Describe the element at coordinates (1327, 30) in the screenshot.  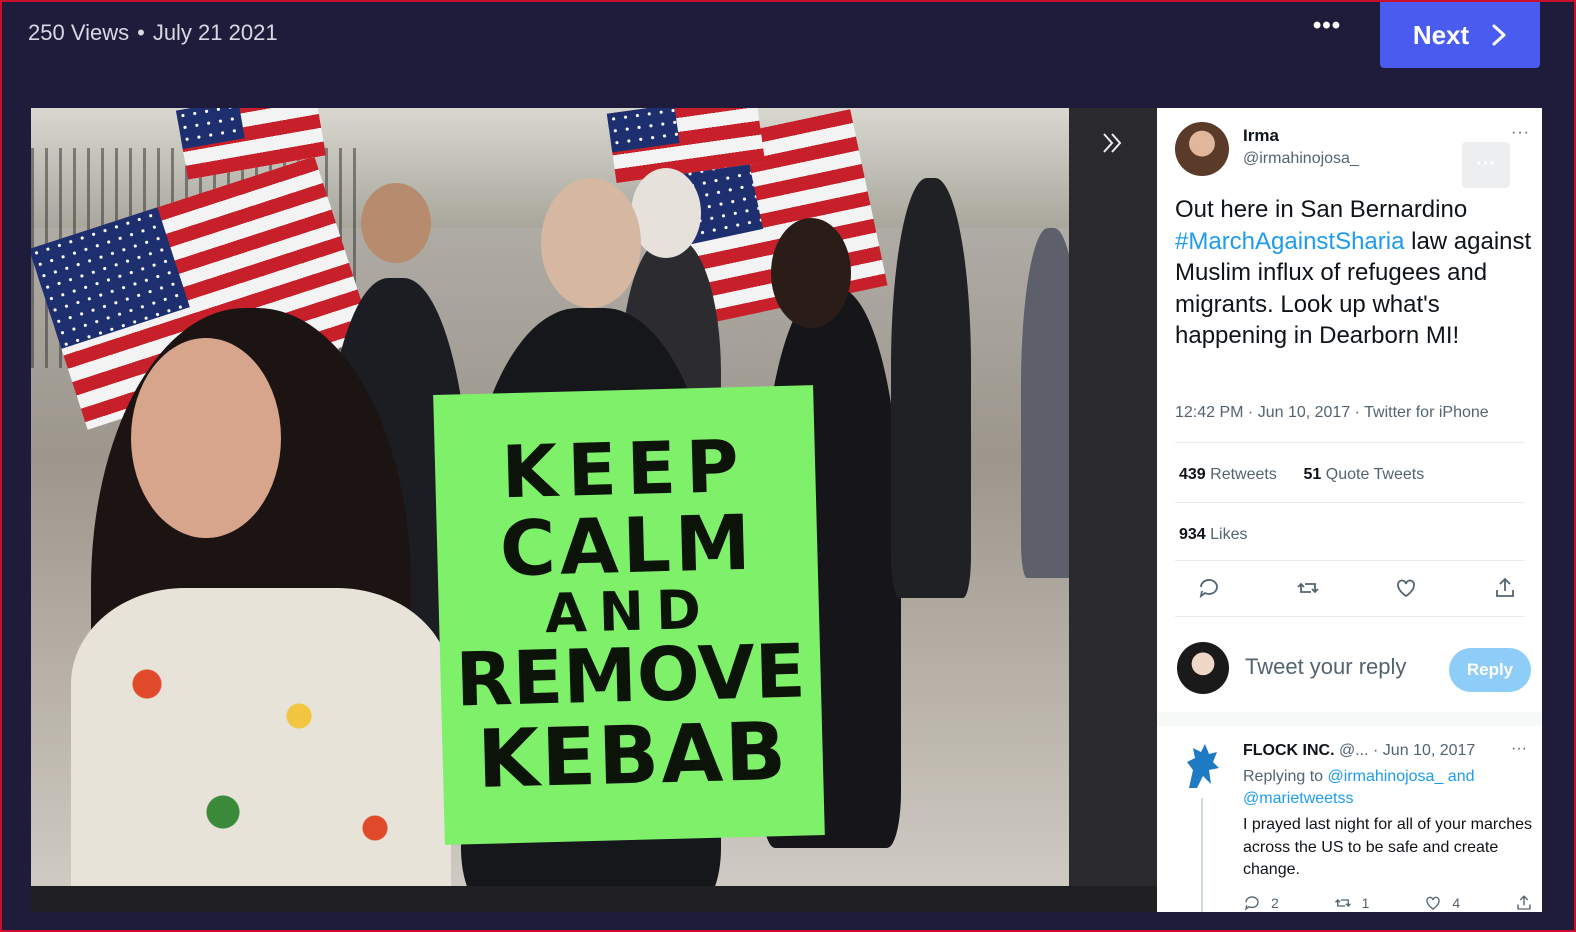
I see `more-options-button: •••` at that location.